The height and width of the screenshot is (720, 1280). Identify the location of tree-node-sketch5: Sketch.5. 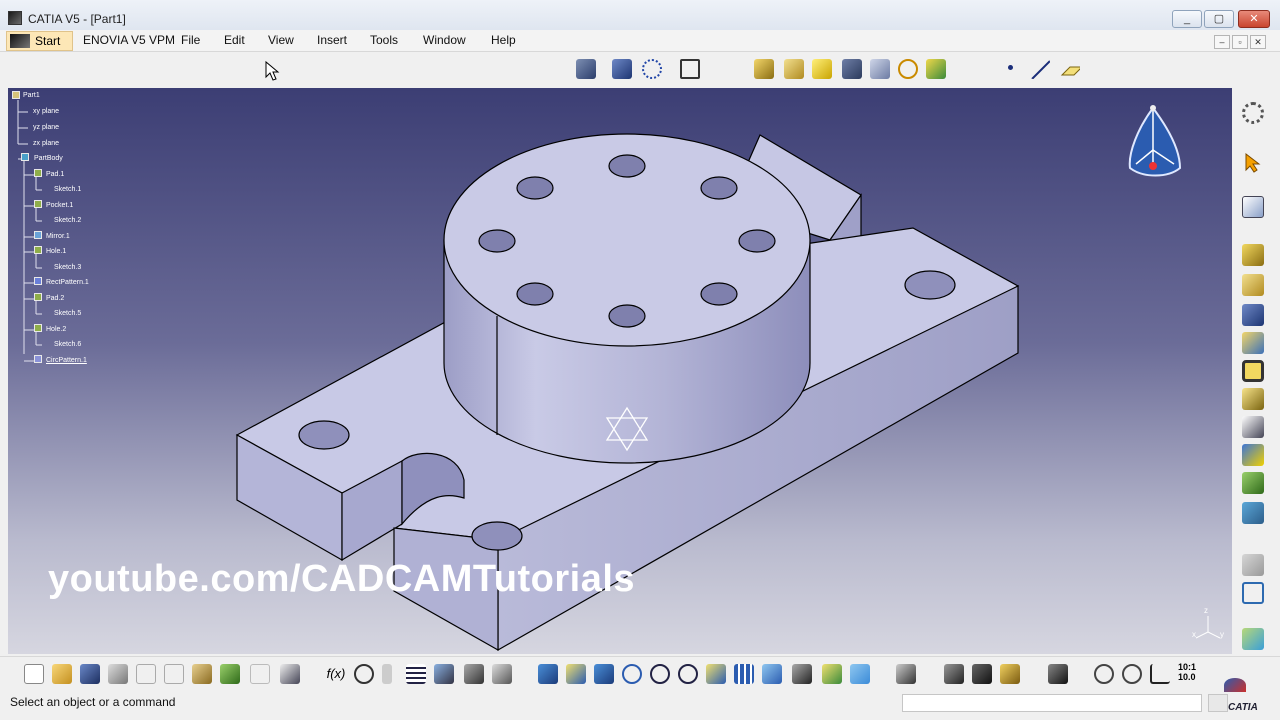
(67, 313).